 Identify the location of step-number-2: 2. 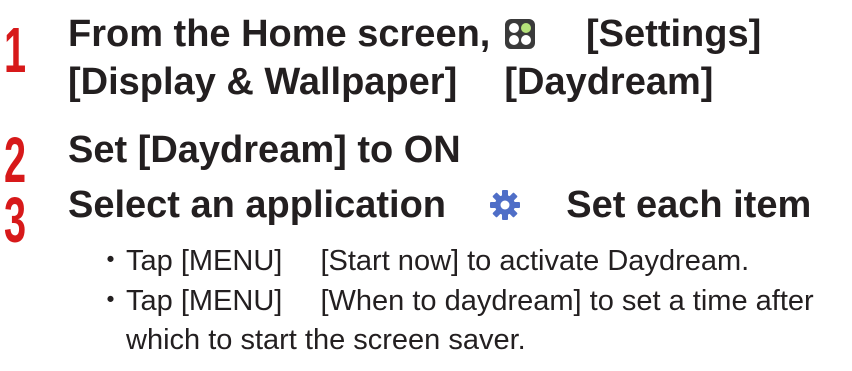
(15, 160).